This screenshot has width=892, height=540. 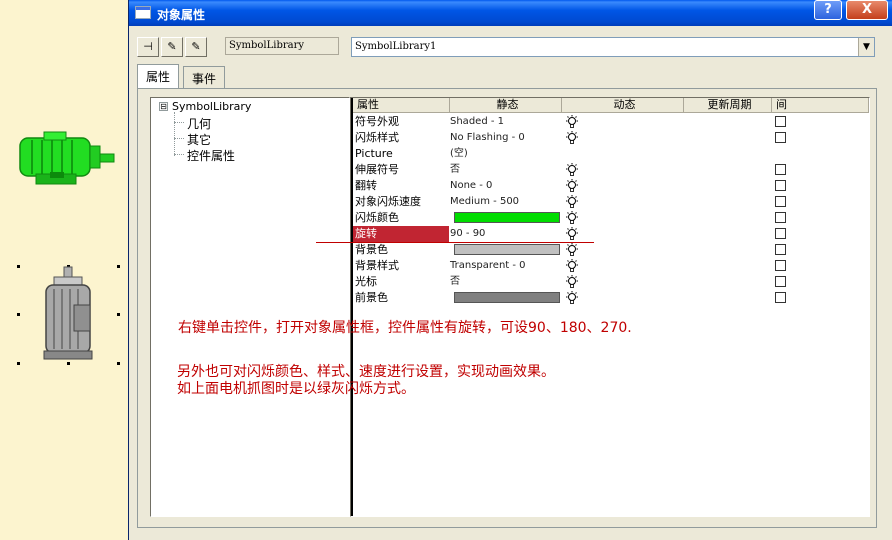 I want to click on property-row-value: (空), so click(x=505, y=154).